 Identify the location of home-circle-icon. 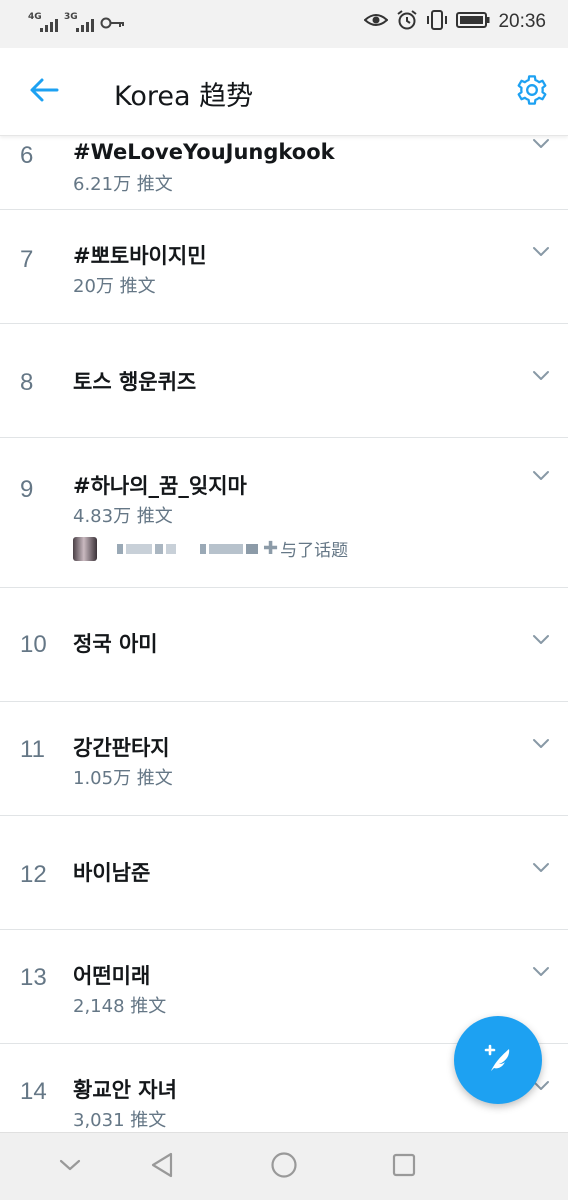
(284, 1167).